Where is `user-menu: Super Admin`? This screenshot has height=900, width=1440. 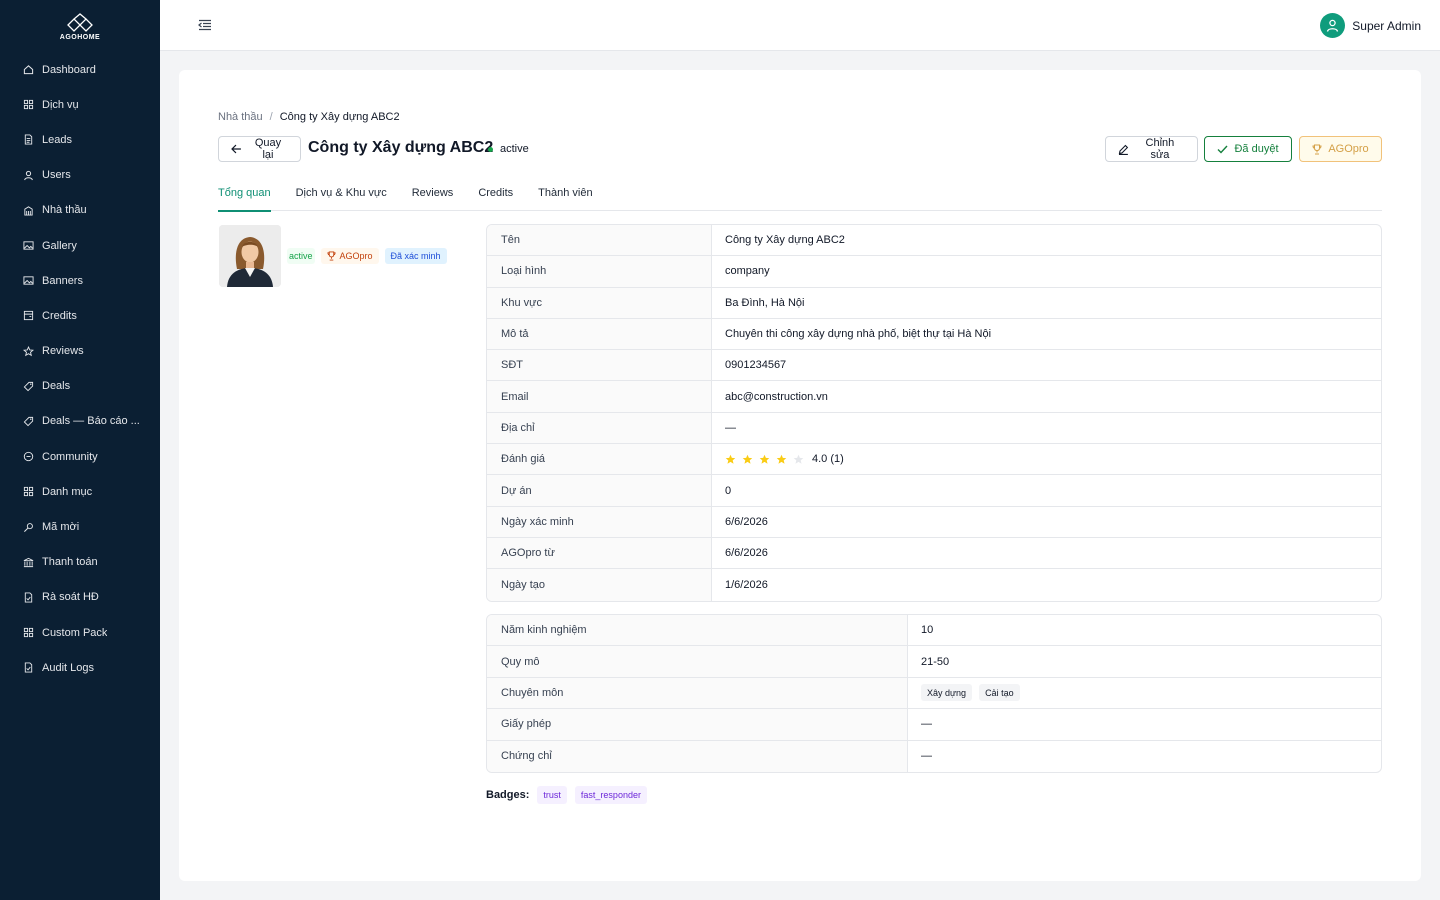
user-menu: Super Admin is located at coordinates (1370, 25).